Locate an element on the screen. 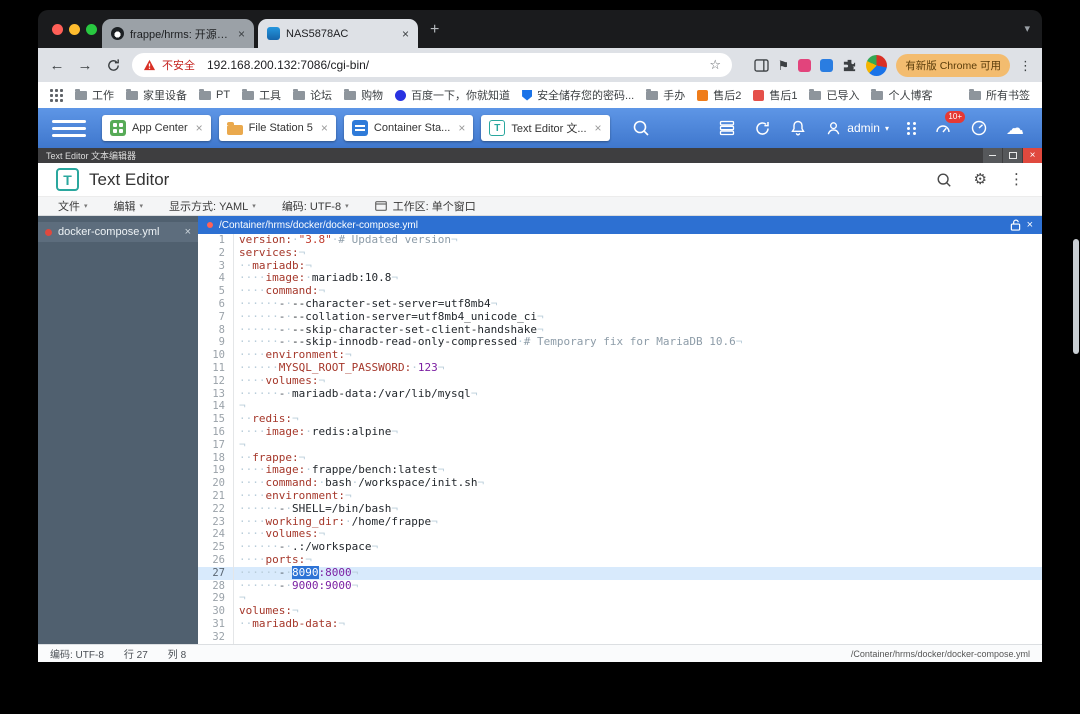 The image size is (1080, 714). menu-file: 文件 ▾ is located at coordinates (73, 206).